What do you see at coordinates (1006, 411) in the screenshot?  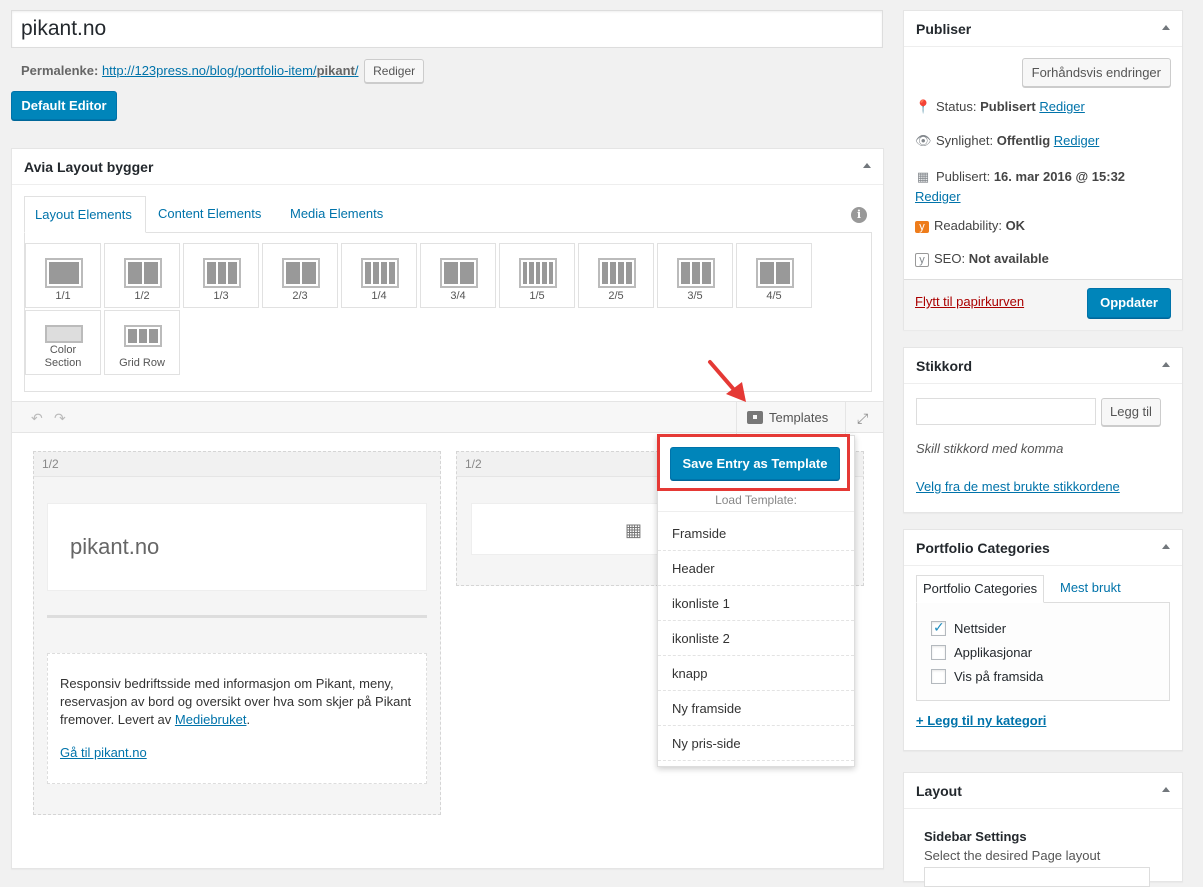 I see `tag-input` at bounding box center [1006, 411].